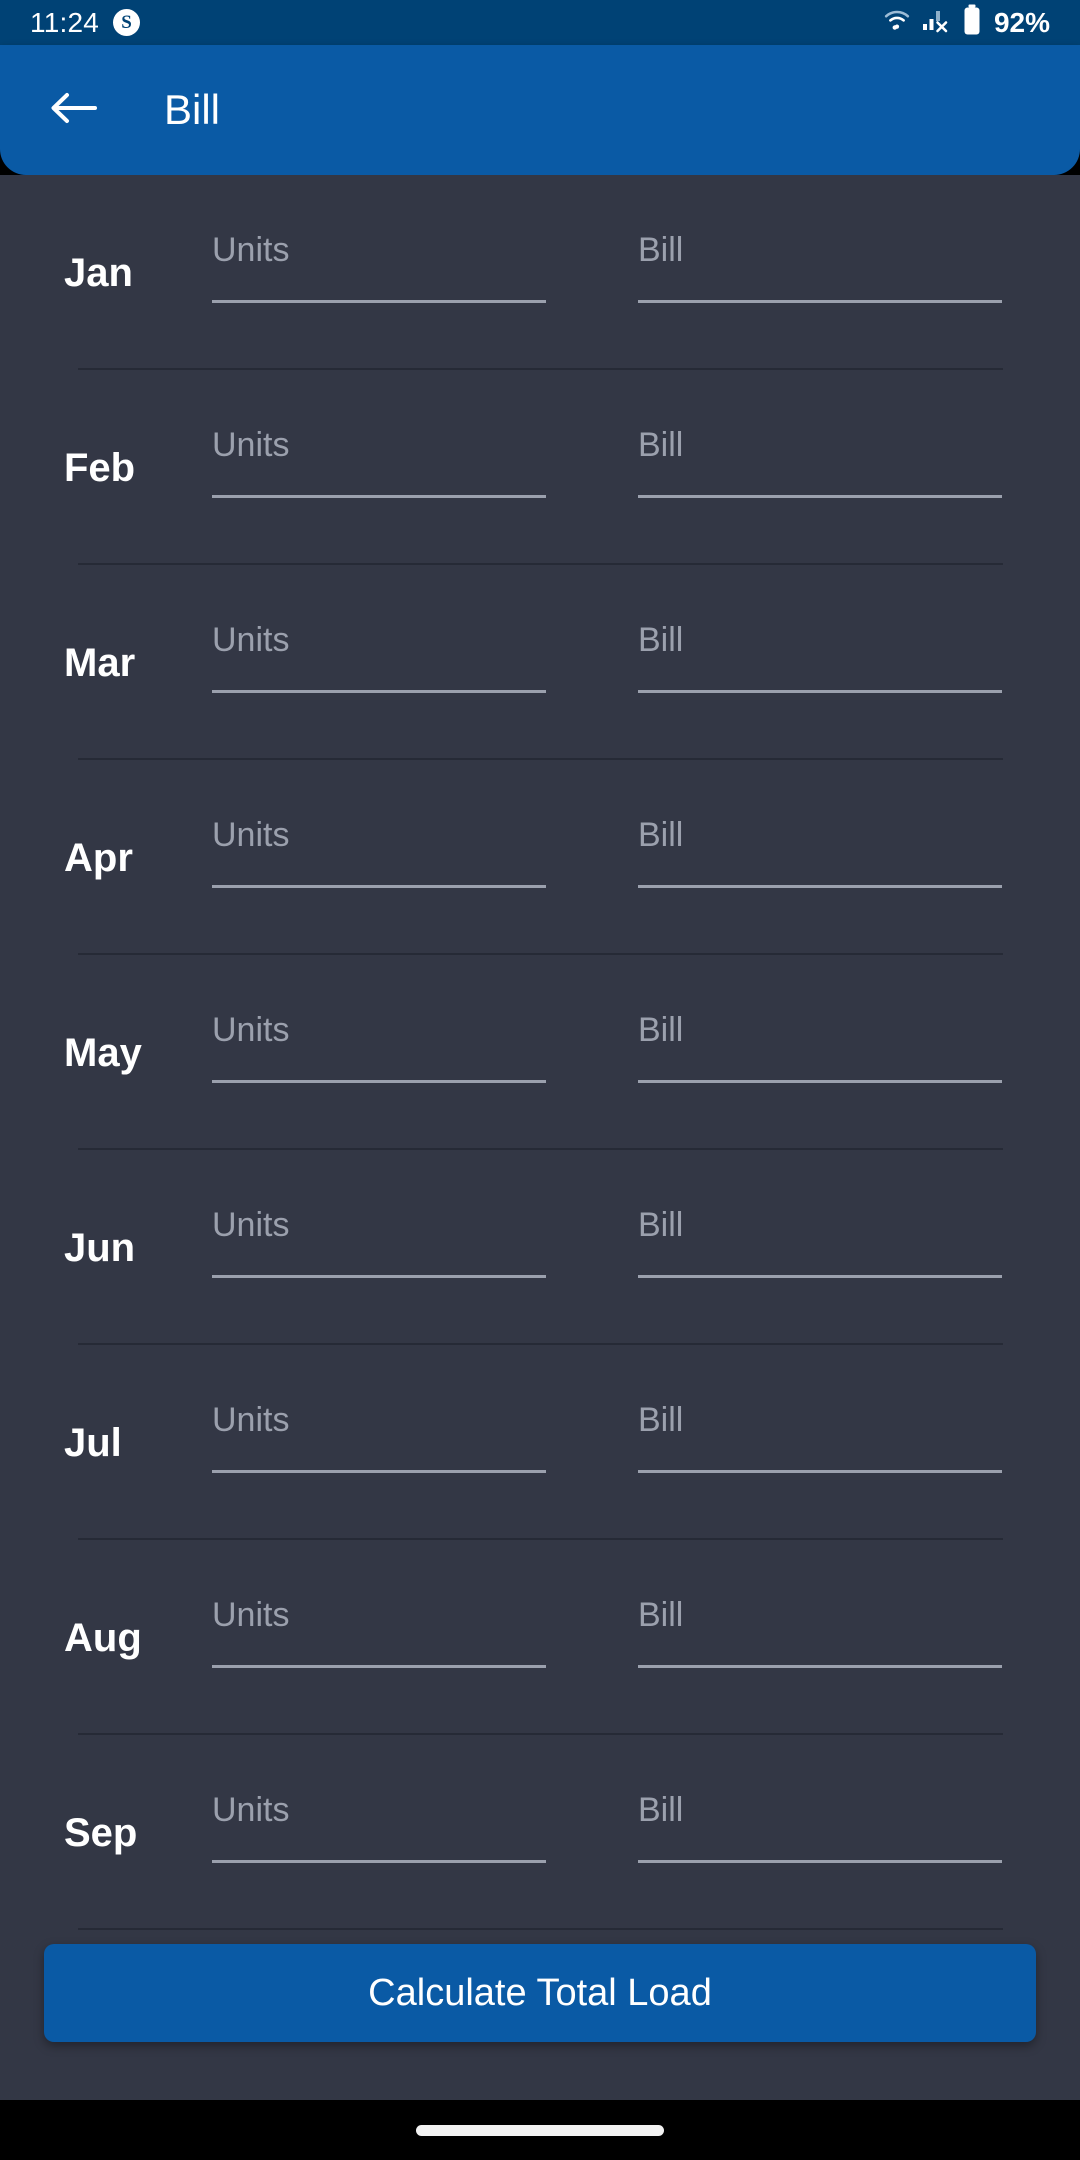  I want to click on bill-input-jan: Bill, so click(820, 273).